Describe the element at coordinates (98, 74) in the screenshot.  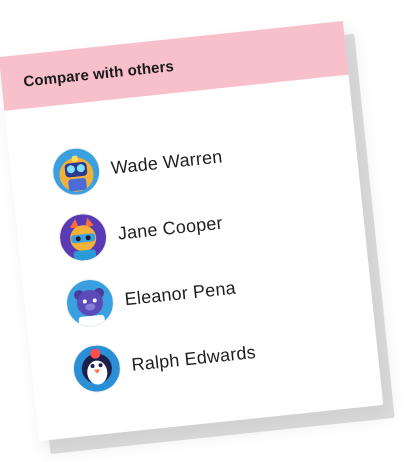
I see `card-title: Compare with others` at that location.